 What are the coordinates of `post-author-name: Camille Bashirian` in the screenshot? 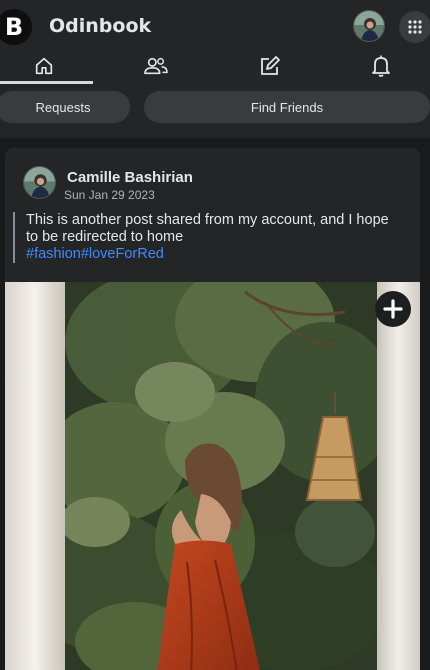 It's located at (130, 177).